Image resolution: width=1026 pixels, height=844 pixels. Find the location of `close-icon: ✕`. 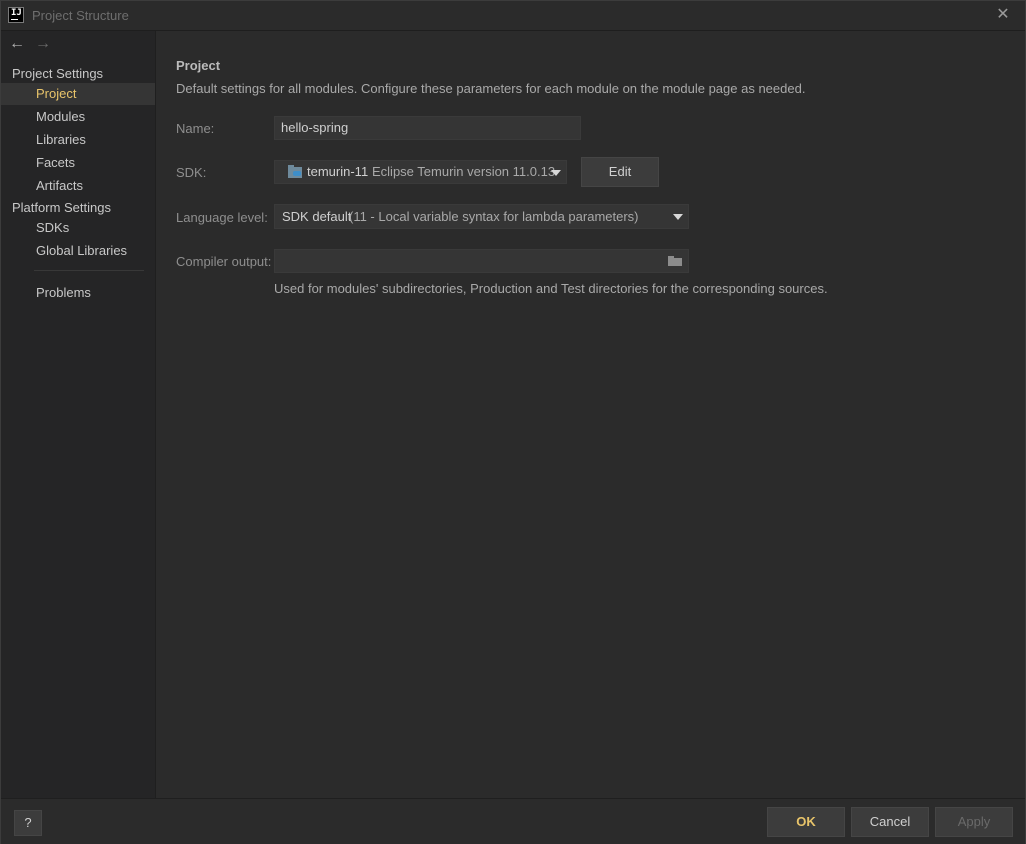

close-icon: ✕ is located at coordinates (1003, 15).